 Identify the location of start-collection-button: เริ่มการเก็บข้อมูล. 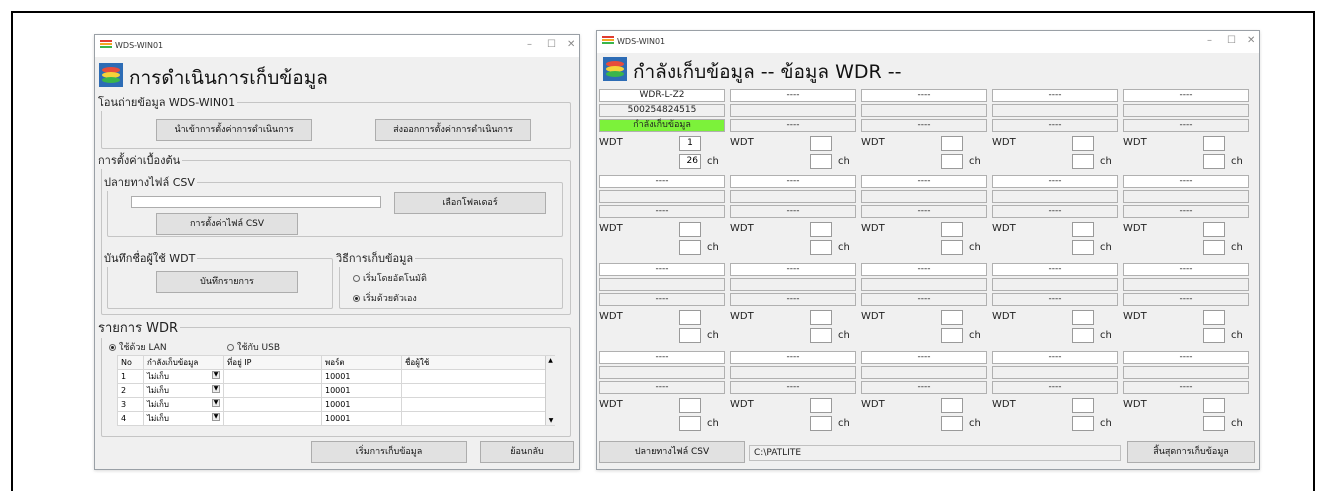
(389, 452).